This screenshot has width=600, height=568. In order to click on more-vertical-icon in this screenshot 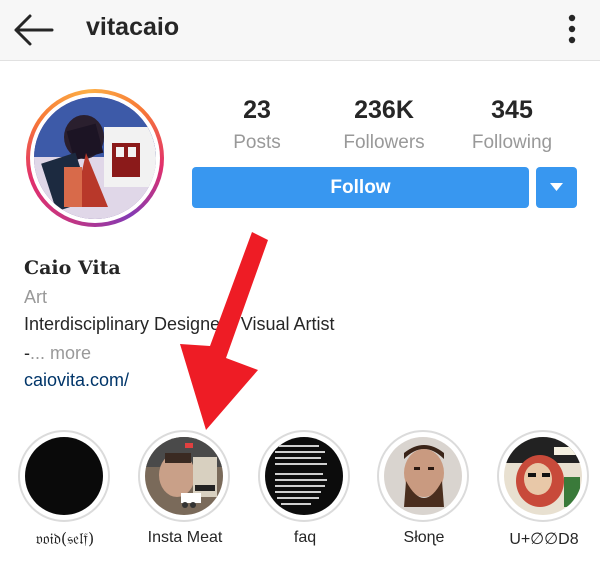, I will do `click(572, 29)`.